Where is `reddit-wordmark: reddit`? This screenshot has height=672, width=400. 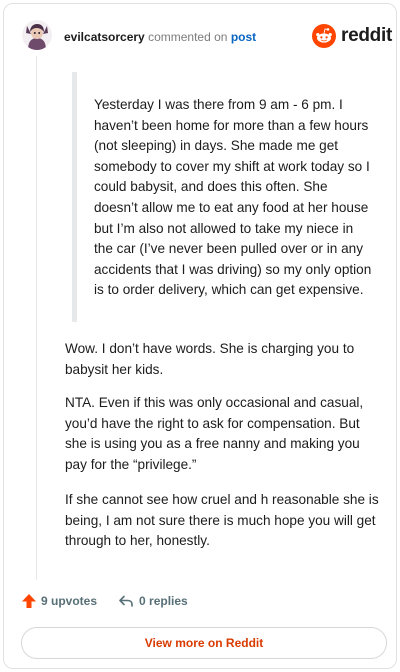 reddit-wordmark: reddit is located at coordinates (366, 35).